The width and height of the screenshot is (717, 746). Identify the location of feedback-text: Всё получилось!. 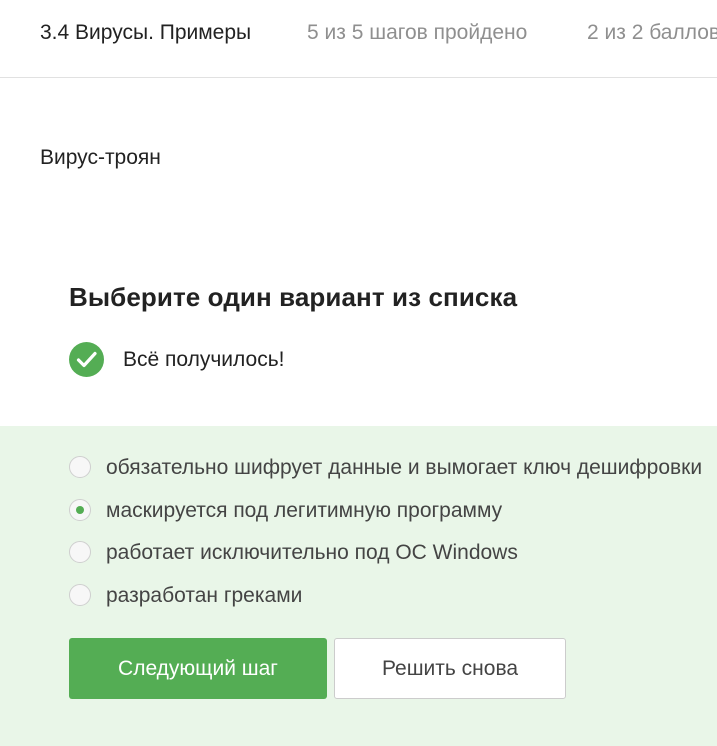
(204, 359).